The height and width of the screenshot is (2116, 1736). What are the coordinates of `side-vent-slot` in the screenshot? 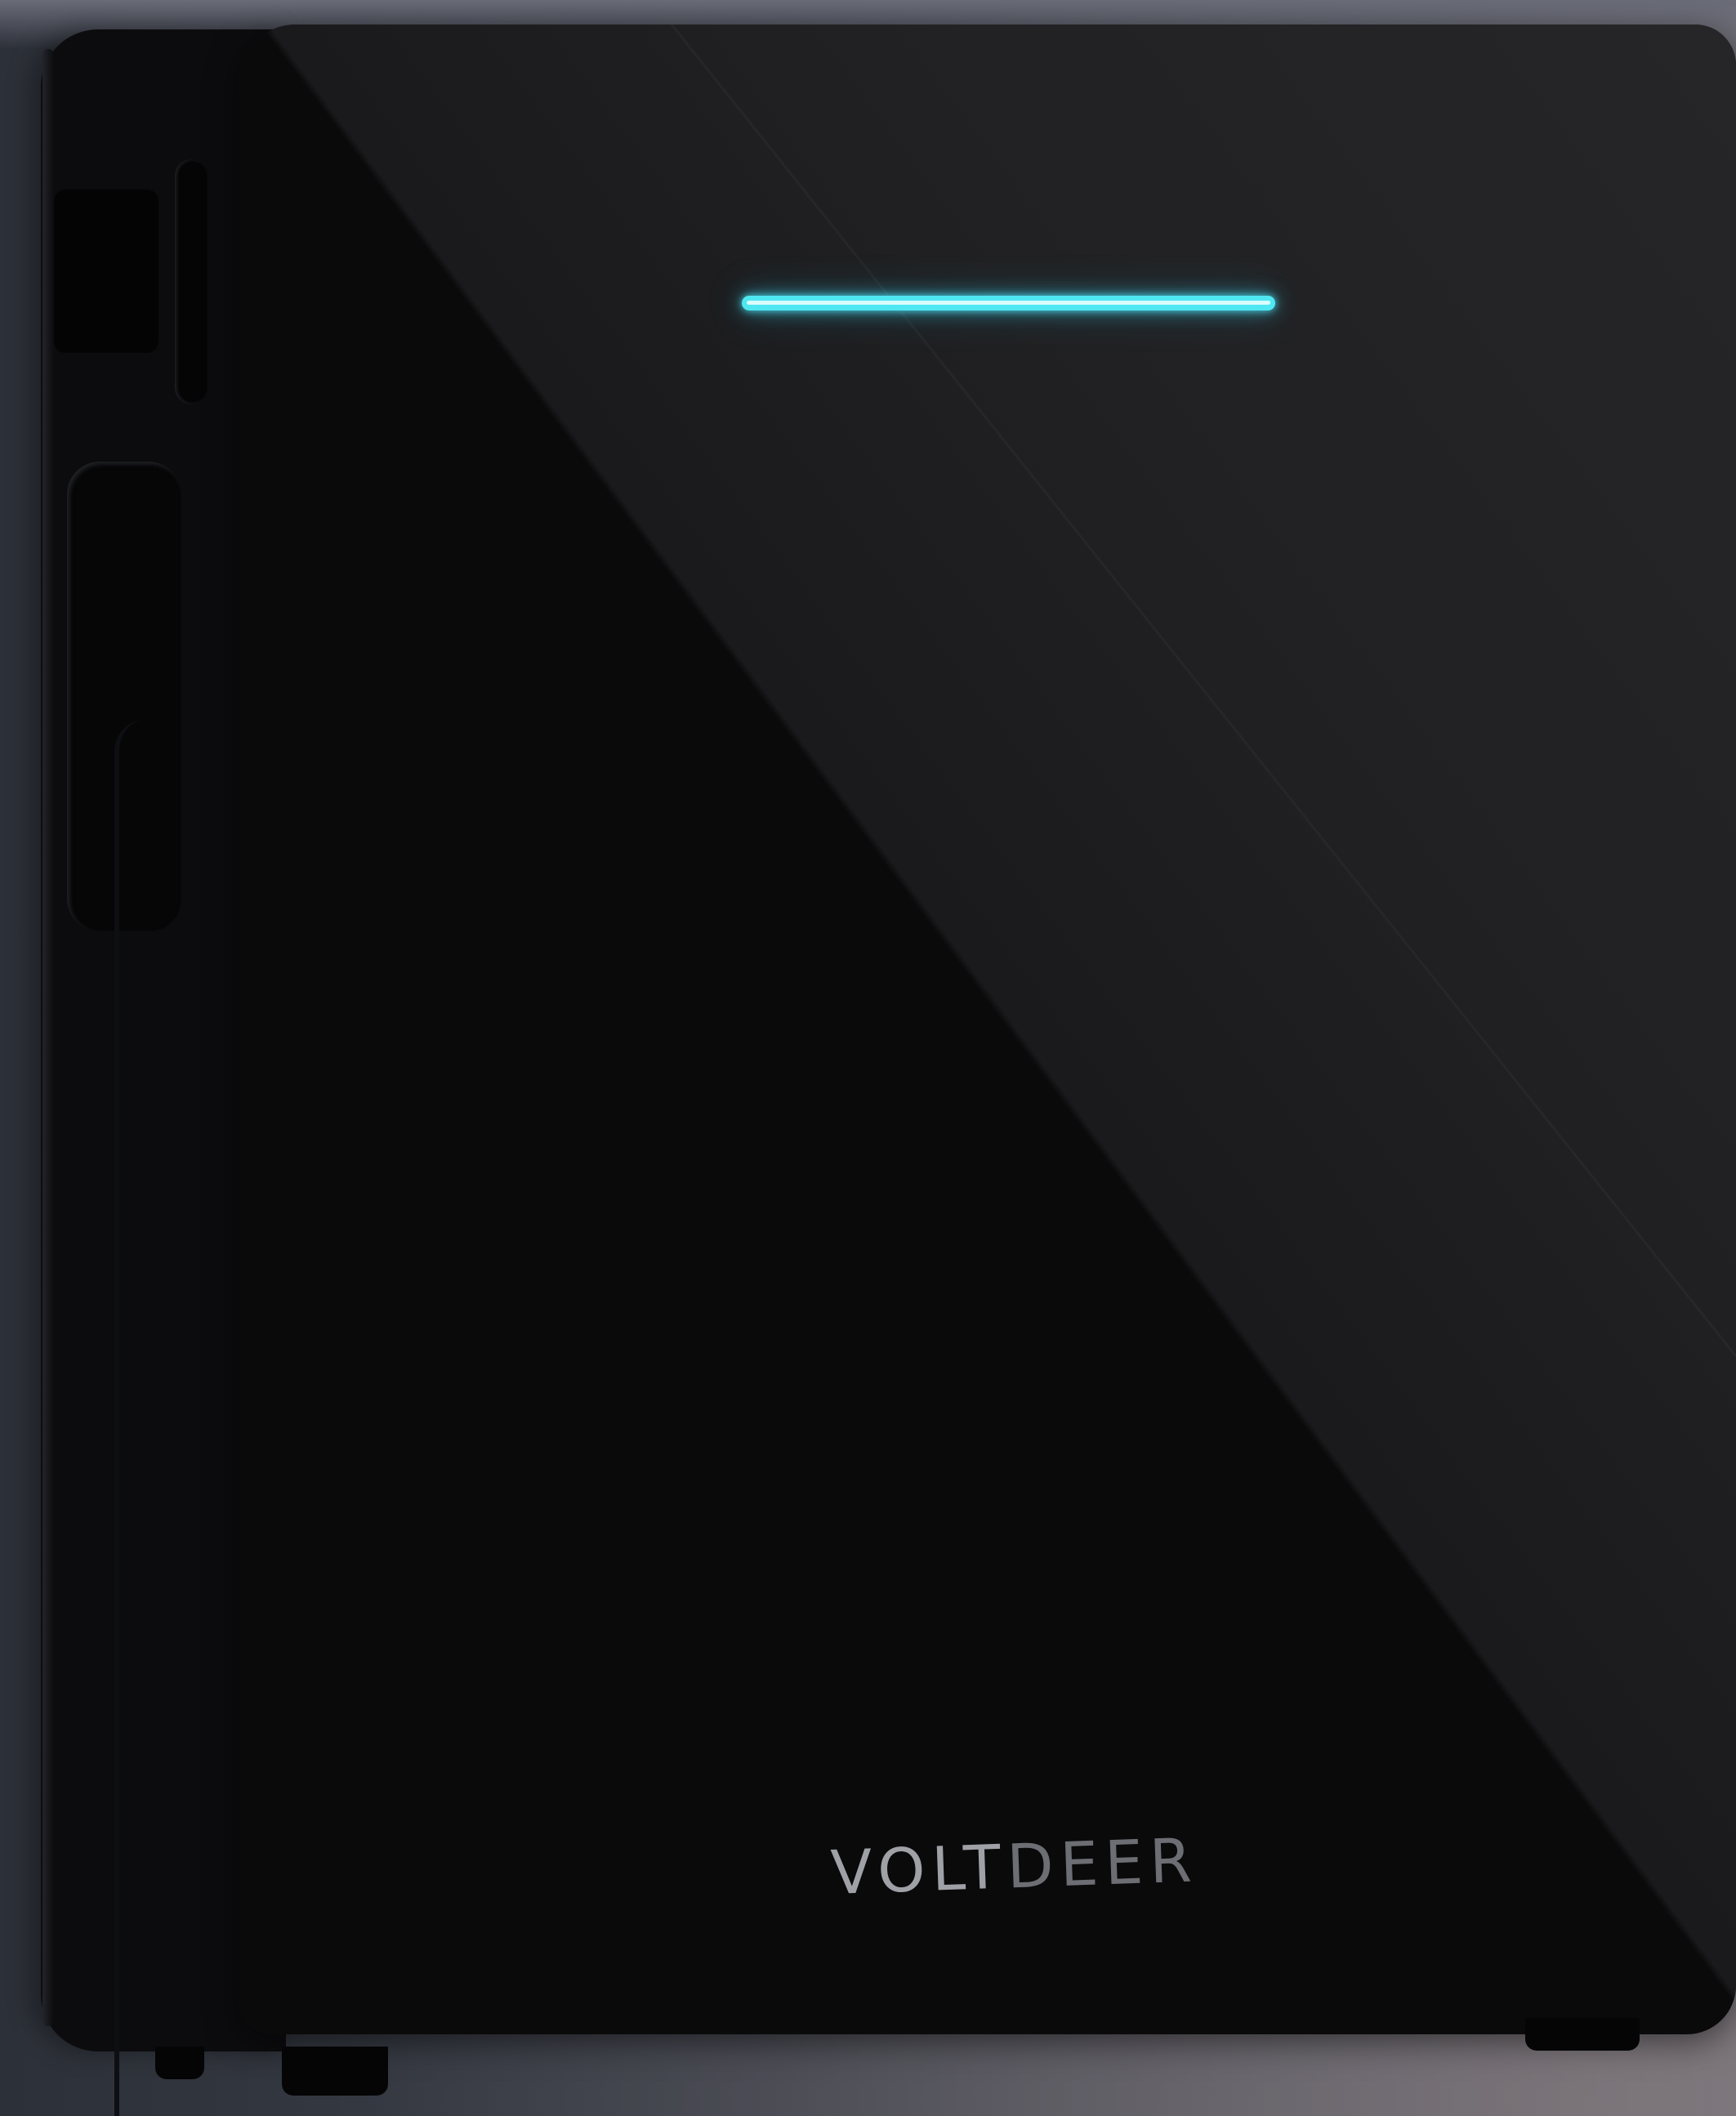 It's located at (192, 281).